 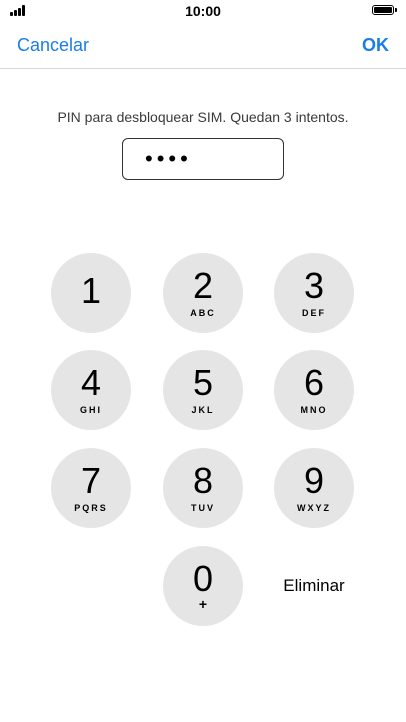 I want to click on key-digit: 7, so click(x=91, y=480).